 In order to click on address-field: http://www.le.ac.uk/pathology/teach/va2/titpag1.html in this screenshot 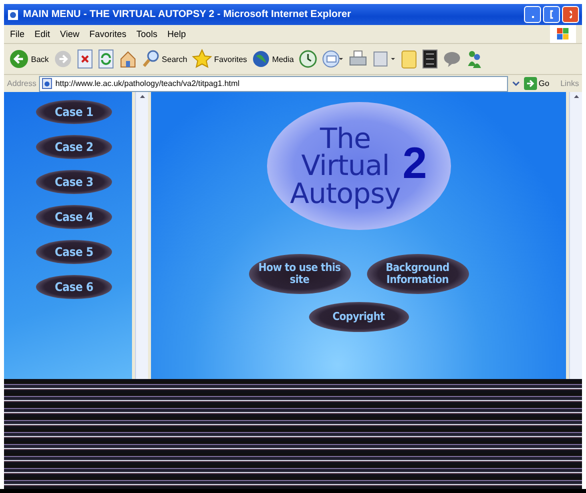, I will do `click(273, 84)`.